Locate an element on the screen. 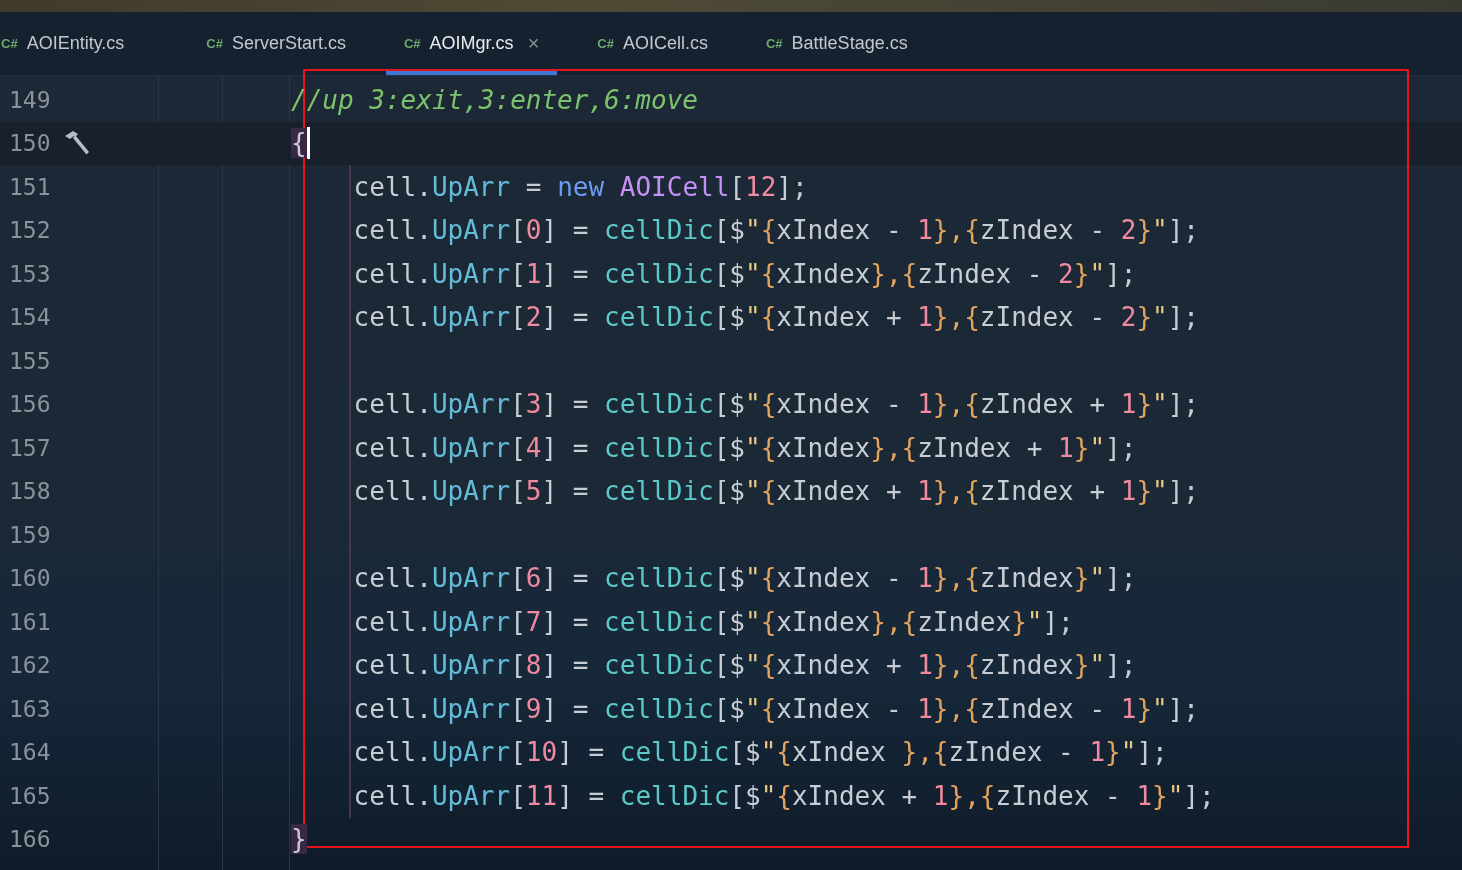  code-line: cell.UpArr[2] = cellDic[$"{xIndex + 1},{zIndex - 2}"]; is located at coordinates (776, 317).